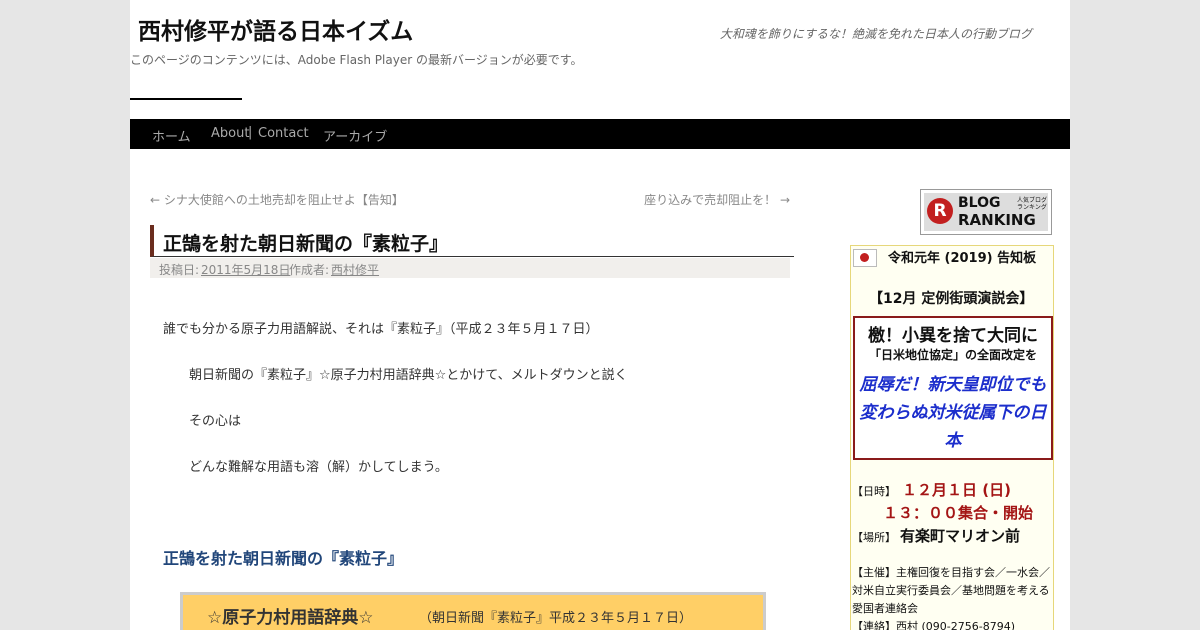 The width and height of the screenshot is (1200, 630). What do you see at coordinates (309, 270) in the screenshot?
I see `meta-author-label: 作成者:` at bounding box center [309, 270].